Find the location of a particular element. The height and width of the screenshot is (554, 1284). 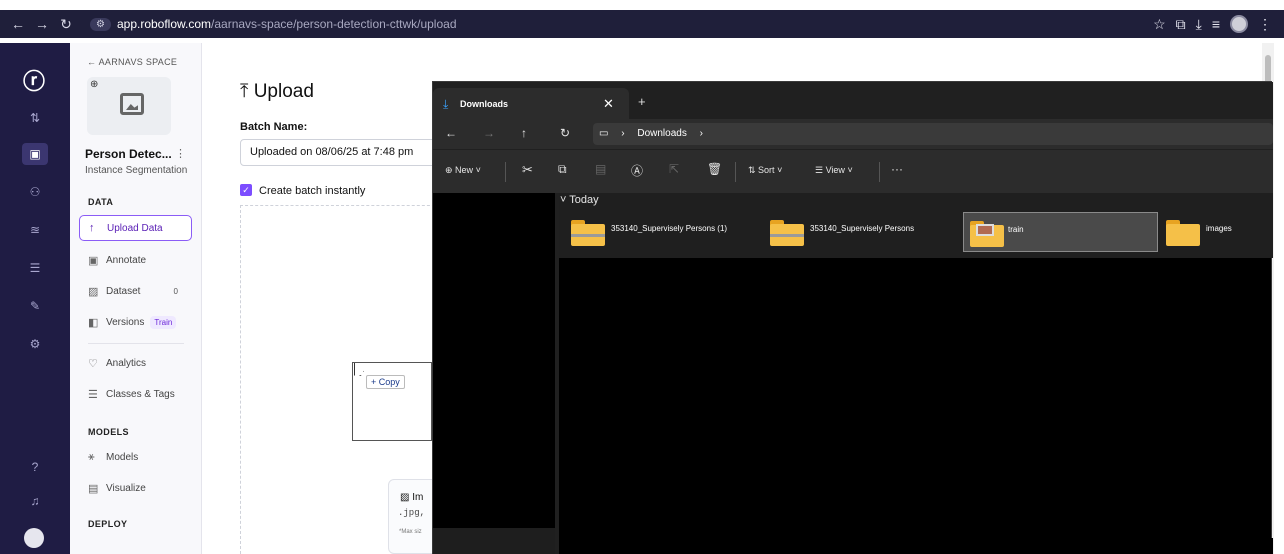

analytics-icon: ♡ is located at coordinates (93, 363).